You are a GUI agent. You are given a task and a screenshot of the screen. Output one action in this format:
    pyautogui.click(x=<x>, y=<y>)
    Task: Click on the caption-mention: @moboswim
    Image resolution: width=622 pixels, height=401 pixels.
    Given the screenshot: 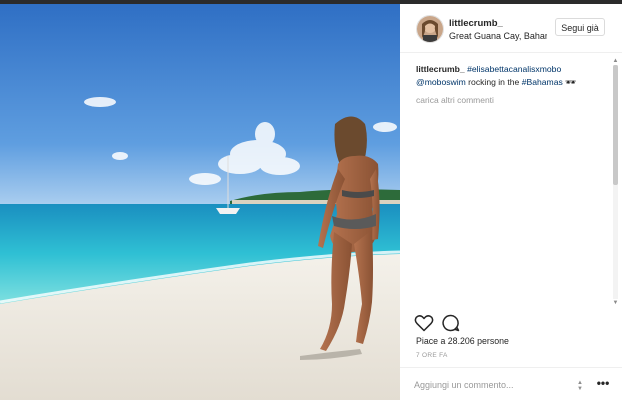 What is the action you would take?
    pyautogui.click(x=441, y=82)
    